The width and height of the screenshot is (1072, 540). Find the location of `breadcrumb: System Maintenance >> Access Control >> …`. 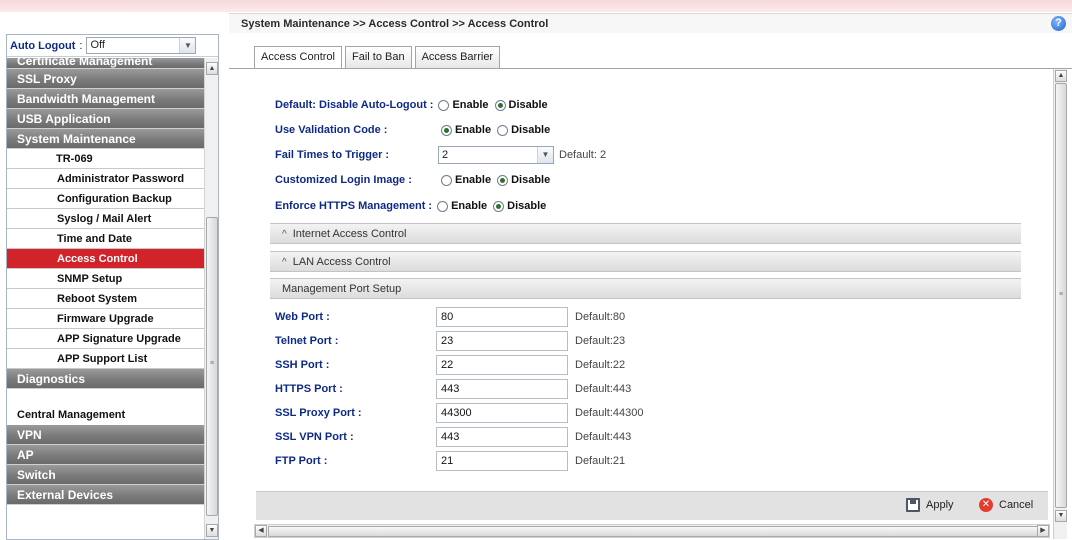

breadcrumb: System Maintenance >> Access Control >> … is located at coordinates (650, 23).